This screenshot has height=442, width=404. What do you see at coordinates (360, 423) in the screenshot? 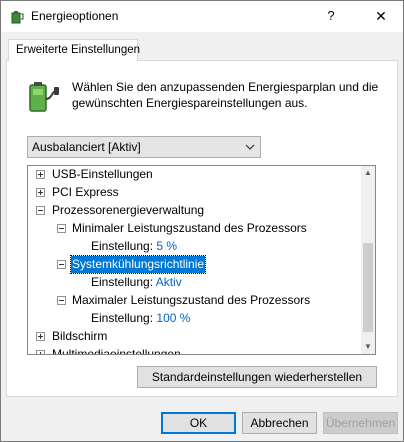
I see `apply-button: Übernehmen` at bounding box center [360, 423].